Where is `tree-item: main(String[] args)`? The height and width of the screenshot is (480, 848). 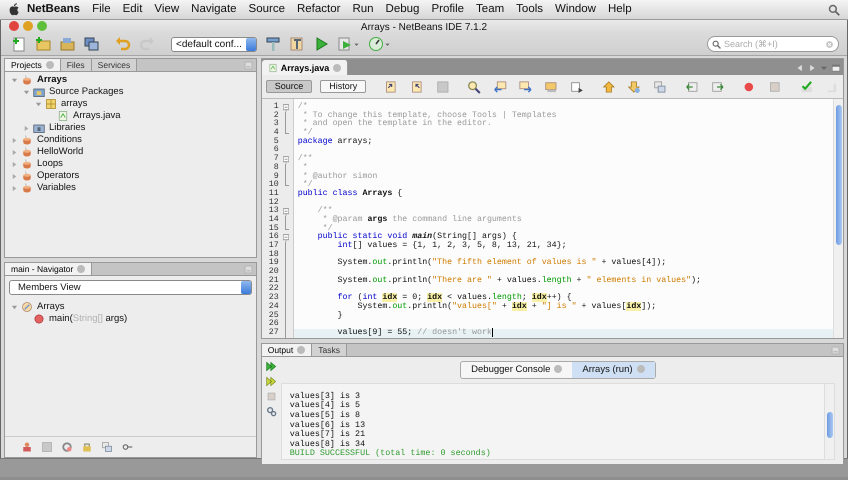 tree-item: main(String[] args) is located at coordinates (88, 319).